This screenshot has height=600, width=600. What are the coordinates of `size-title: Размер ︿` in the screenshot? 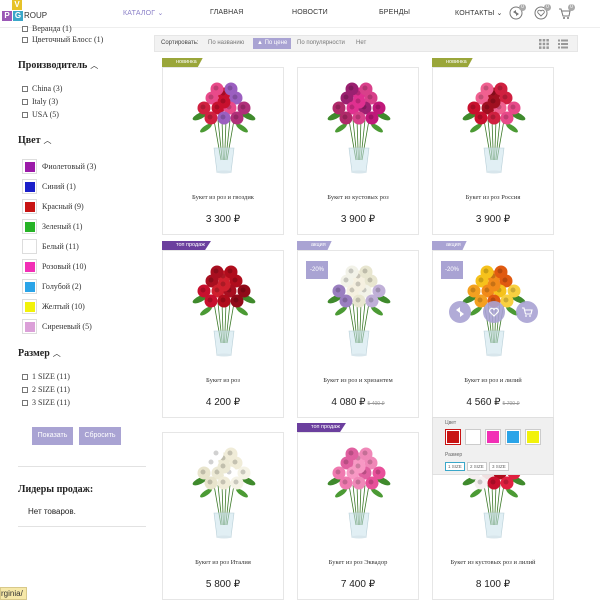 It's located at (39, 353).